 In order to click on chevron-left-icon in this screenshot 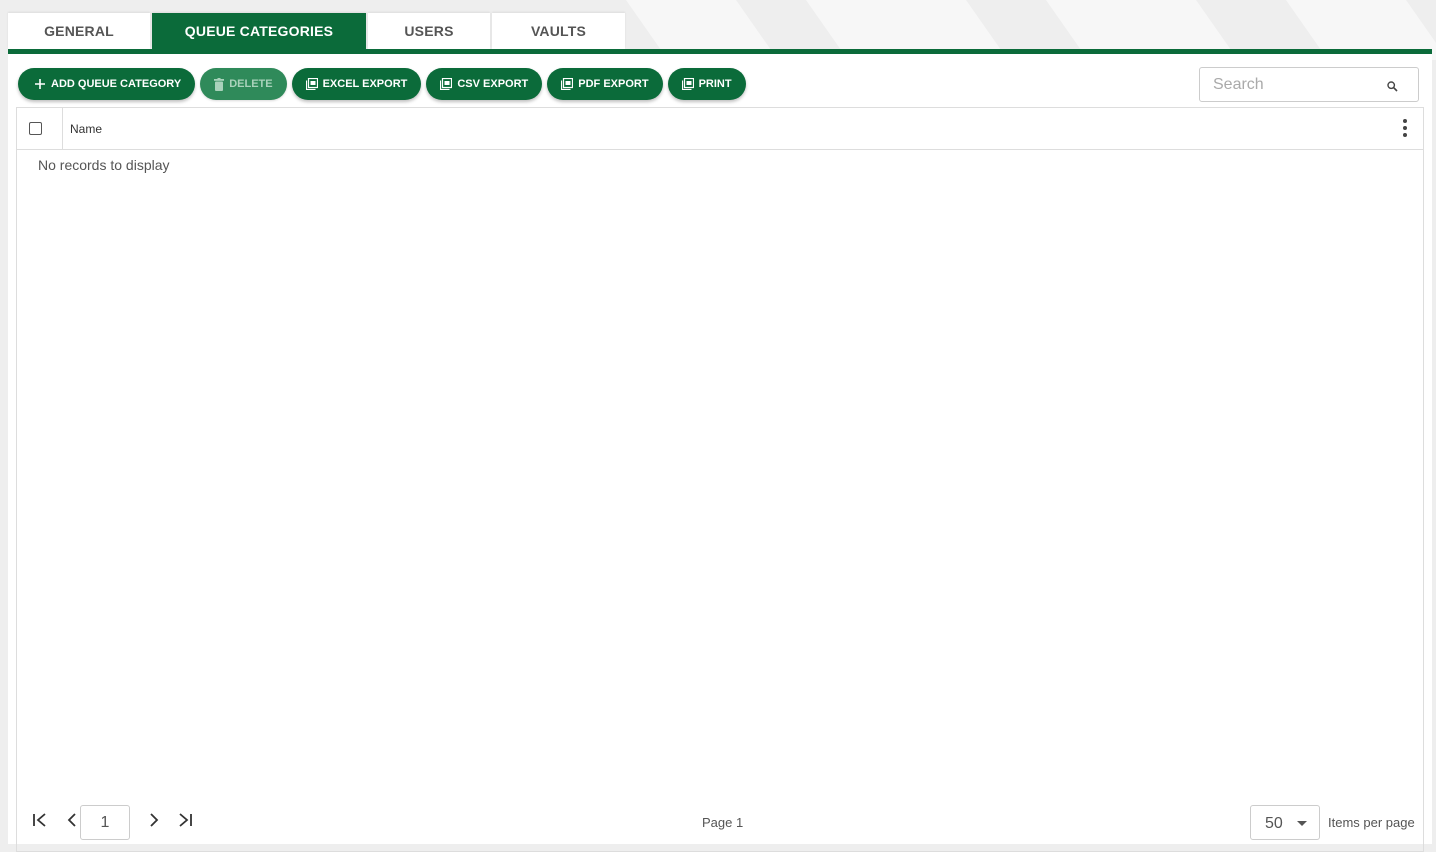, I will do `click(72, 822)`.